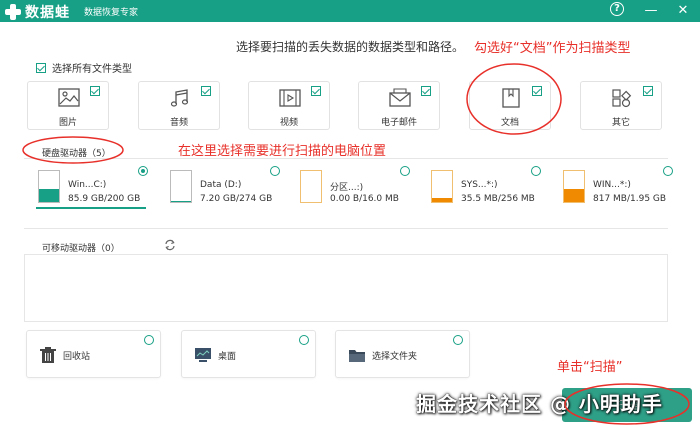  I want to click on music-icon, so click(179, 98).